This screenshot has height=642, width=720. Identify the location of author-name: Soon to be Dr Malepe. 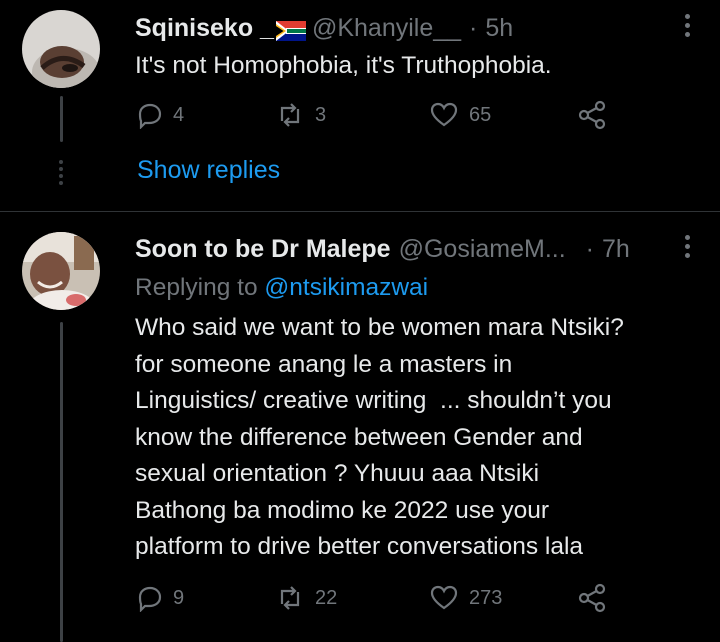
(263, 249).